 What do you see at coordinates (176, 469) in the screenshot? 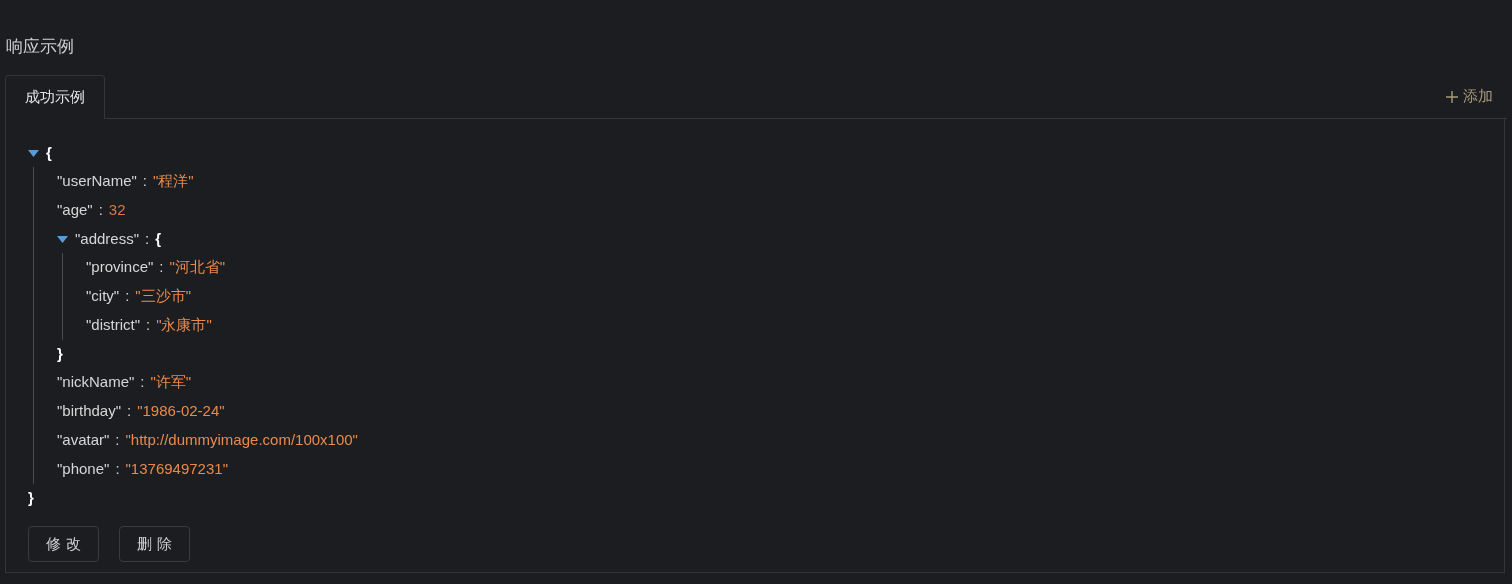
I see `json-value: "13769497231"` at bounding box center [176, 469].